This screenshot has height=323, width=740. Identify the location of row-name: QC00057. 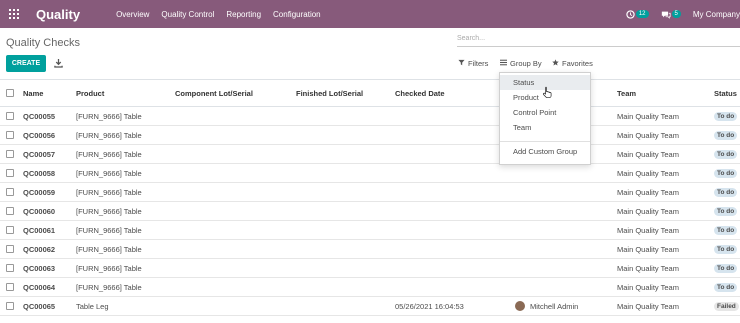
(39, 154).